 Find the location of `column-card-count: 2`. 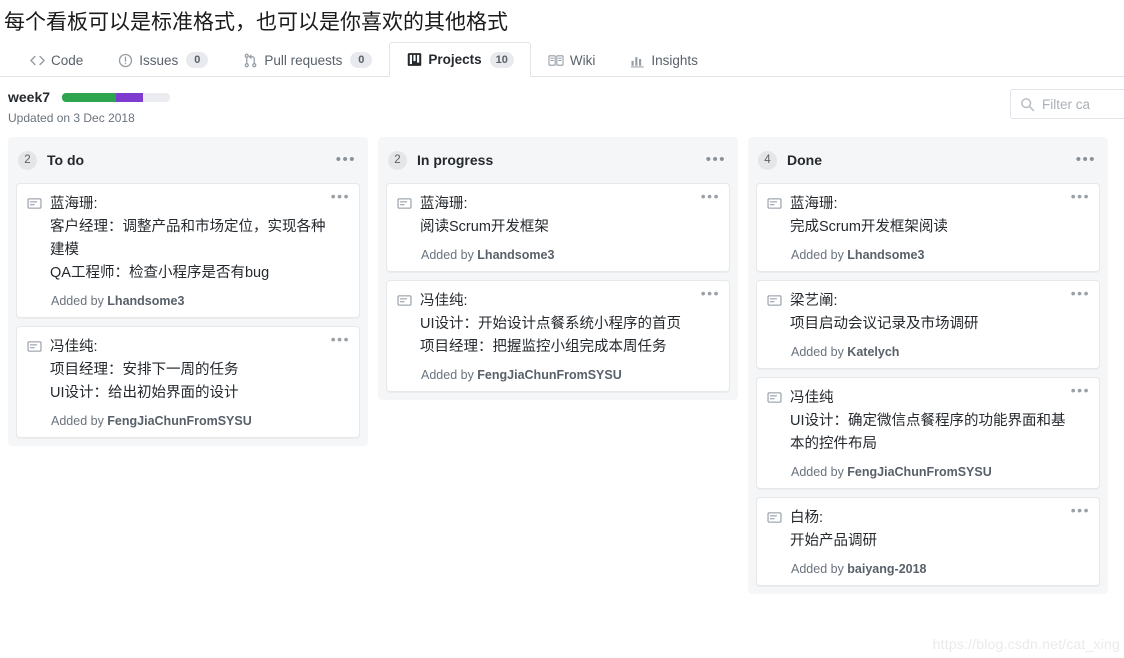

column-card-count: 2 is located at coordinates (397, 160).